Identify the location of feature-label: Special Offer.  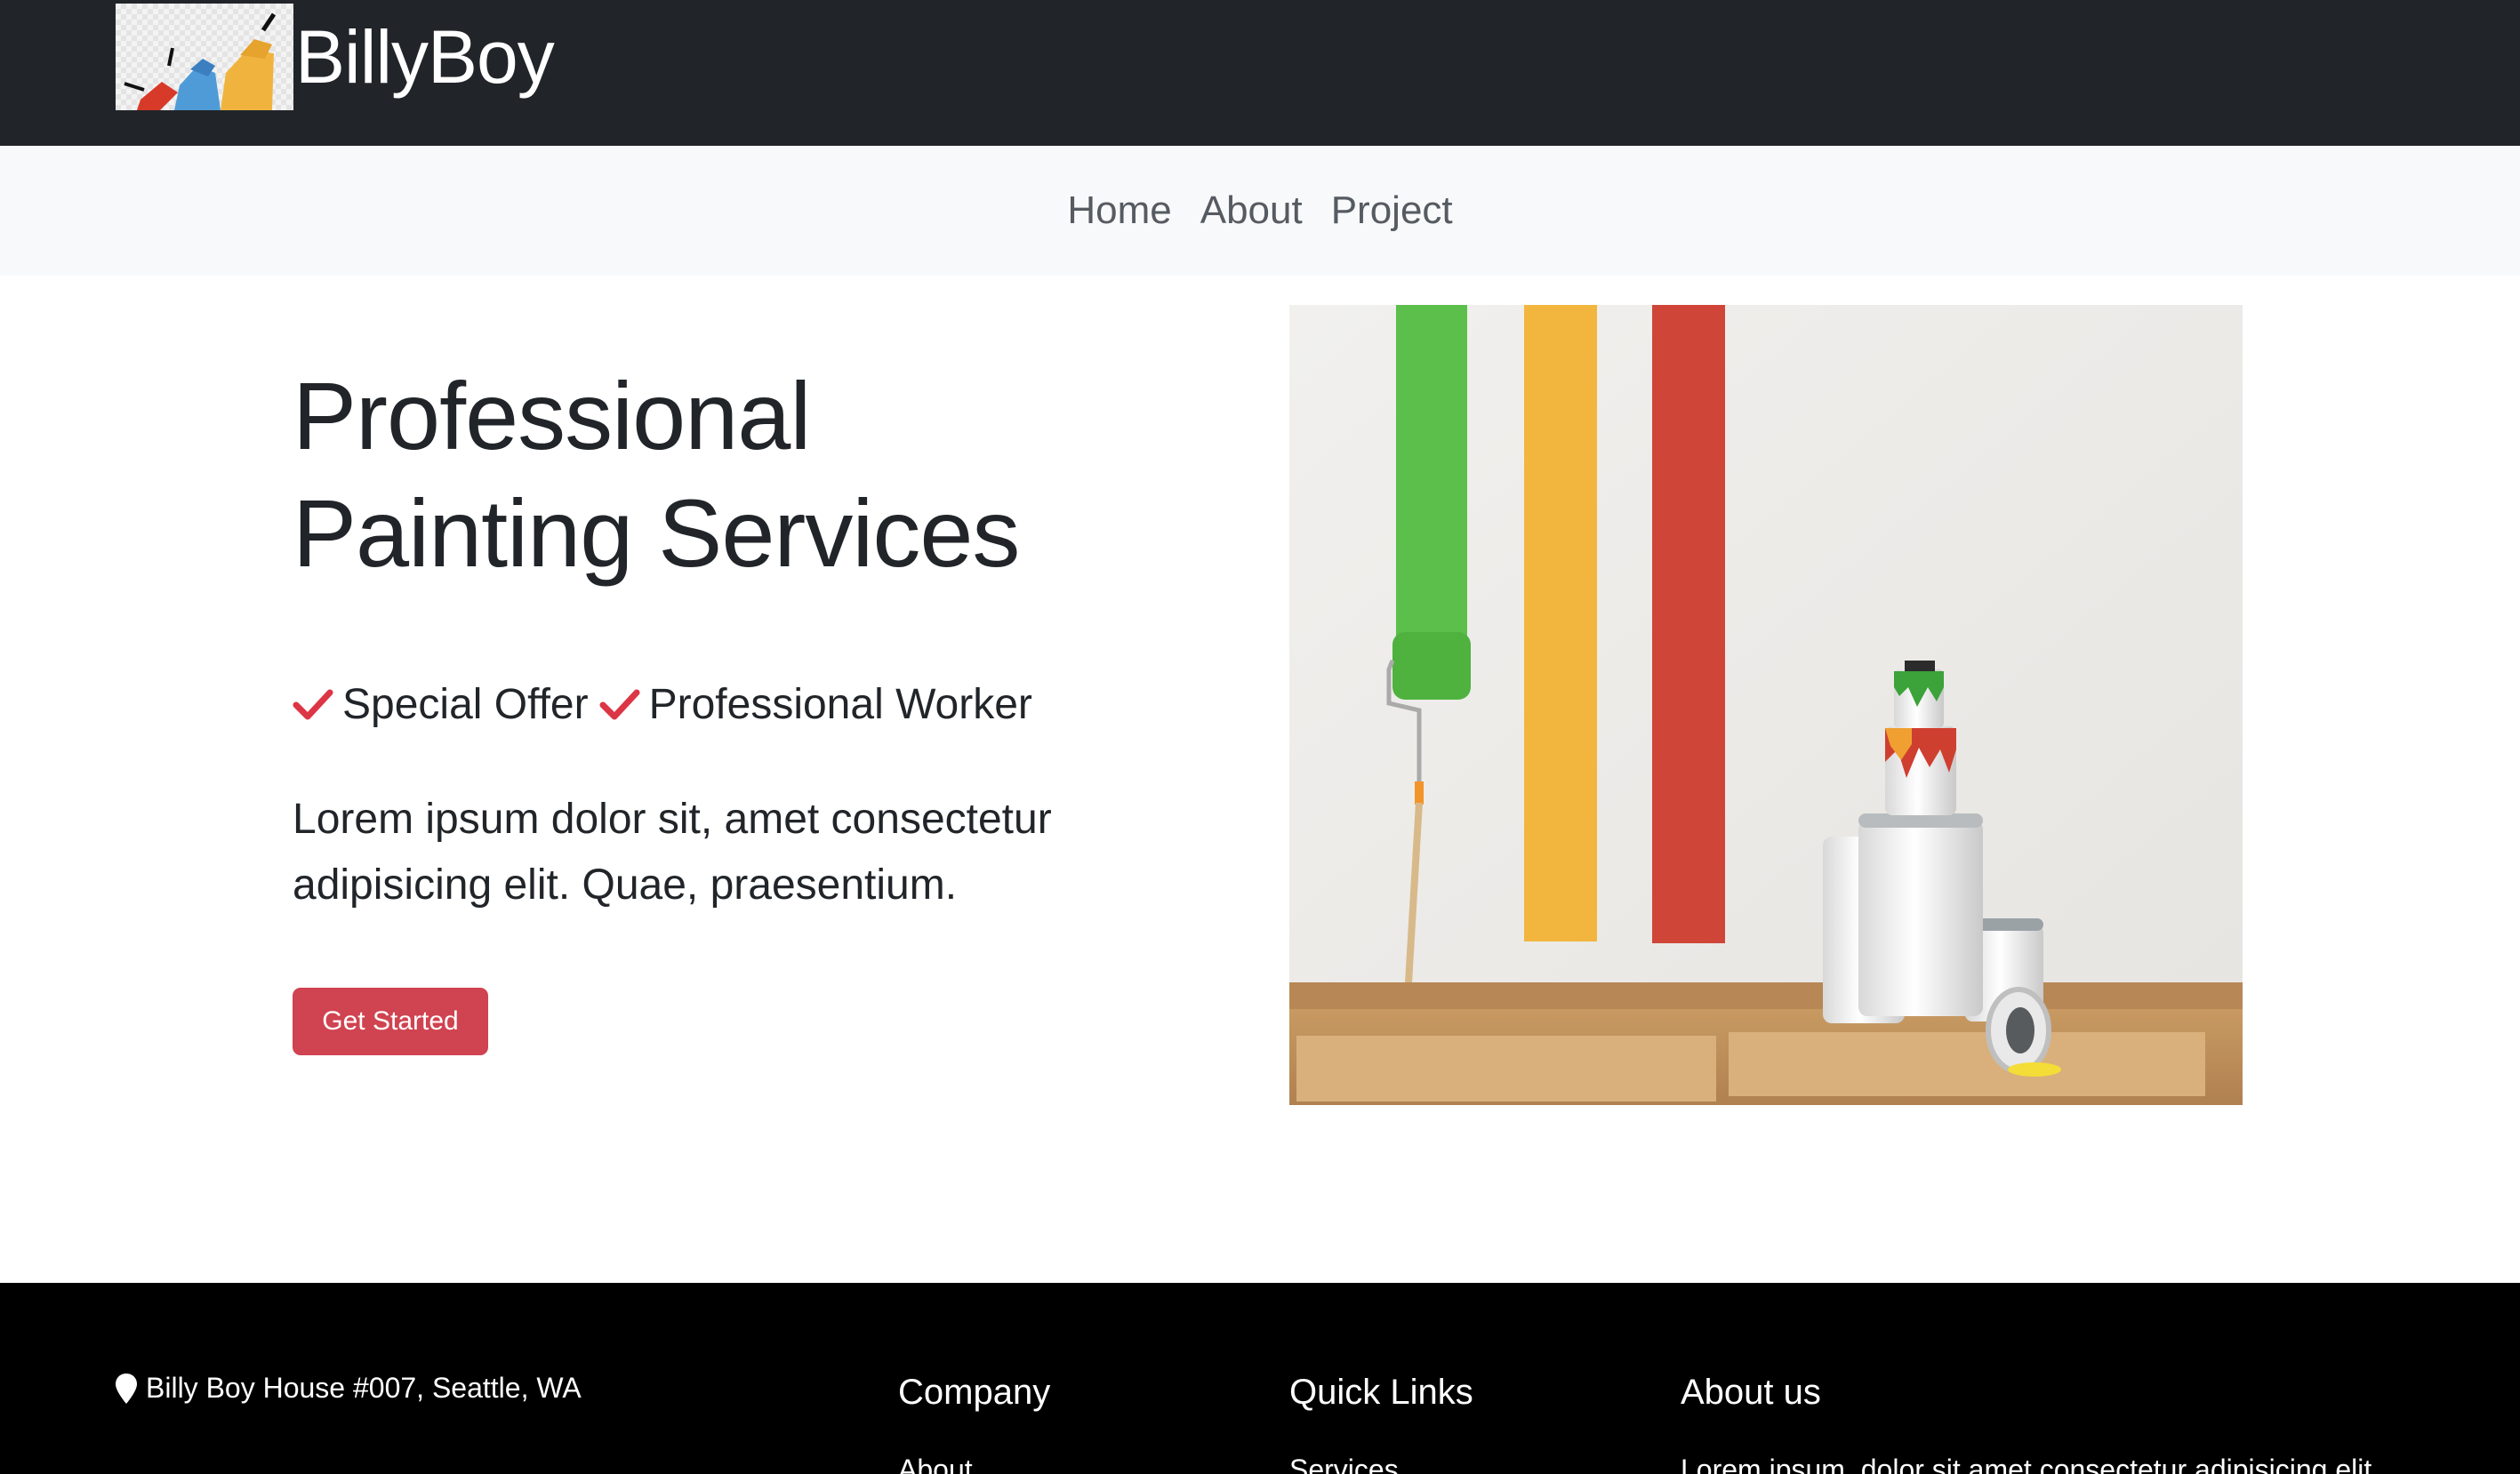
(465, 705).